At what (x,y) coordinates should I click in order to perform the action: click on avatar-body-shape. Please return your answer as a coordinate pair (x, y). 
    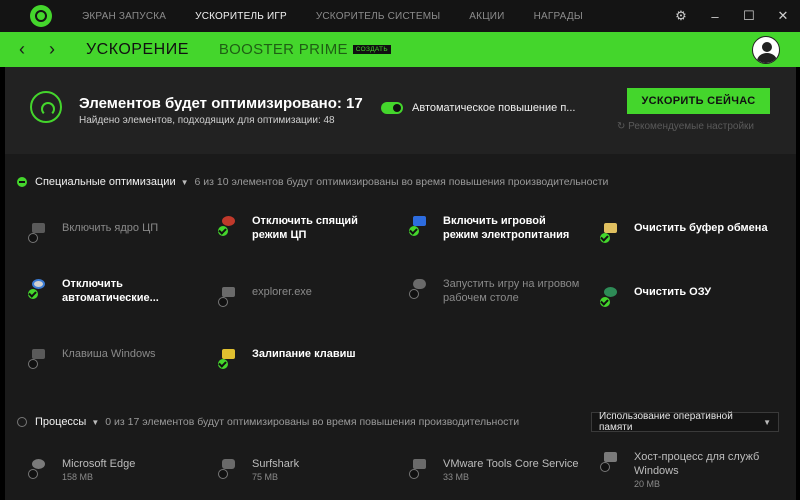
    Looking at the image, I should click on (767, 58).